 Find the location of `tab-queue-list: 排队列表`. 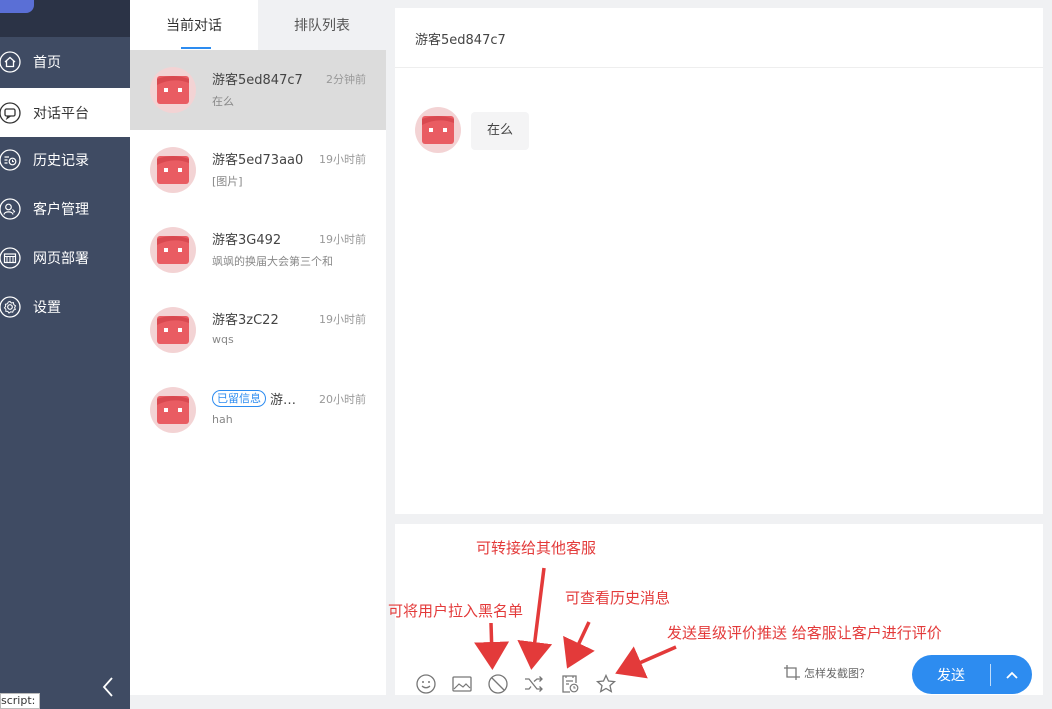

tab-queue-list: 排队列表 is located at coordinates (322, 25).